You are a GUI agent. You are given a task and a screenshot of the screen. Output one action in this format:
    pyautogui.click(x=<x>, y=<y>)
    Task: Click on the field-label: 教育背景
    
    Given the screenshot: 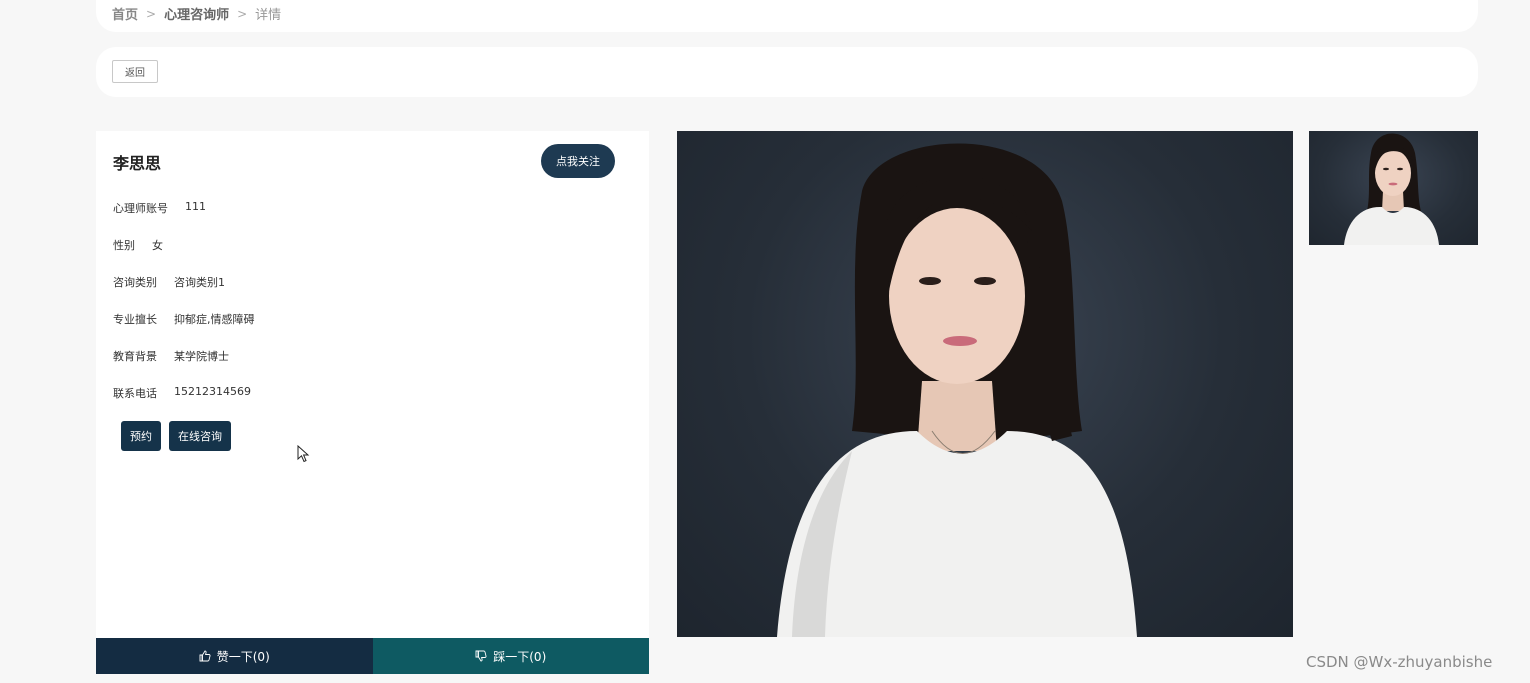 What is the action you would take?
    pyautogui.click(x=135, y=356)
    